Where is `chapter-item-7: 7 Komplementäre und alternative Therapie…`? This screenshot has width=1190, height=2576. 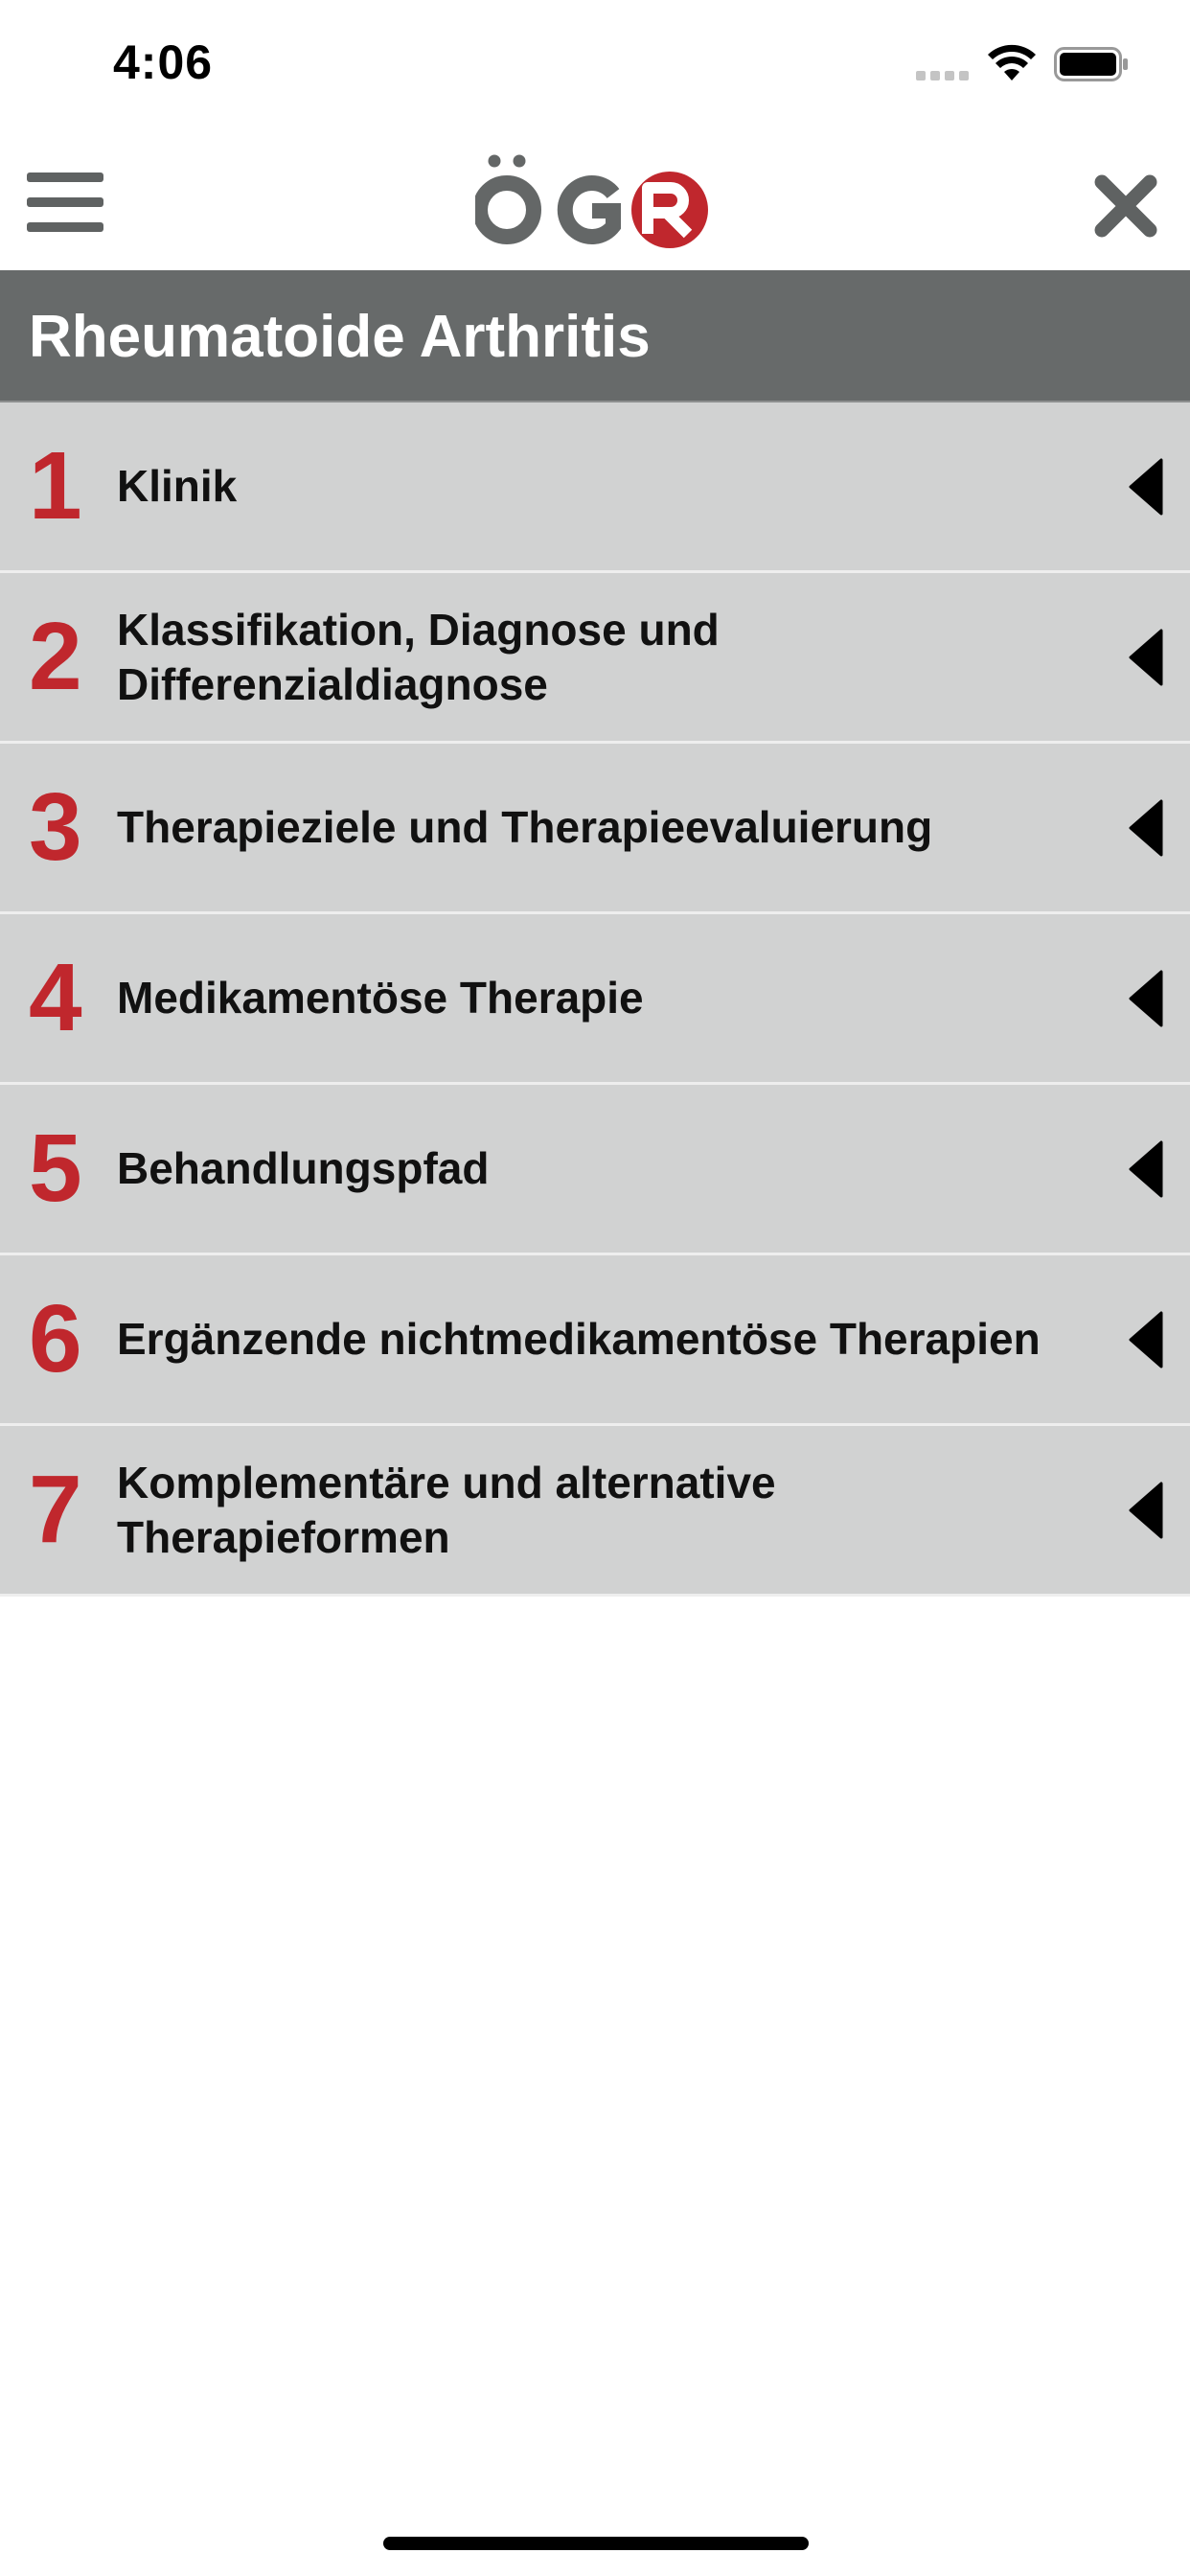 chapter-item-7: 7 Komplementäre und alternative Therapie… is located at coordinates (595, 1511).